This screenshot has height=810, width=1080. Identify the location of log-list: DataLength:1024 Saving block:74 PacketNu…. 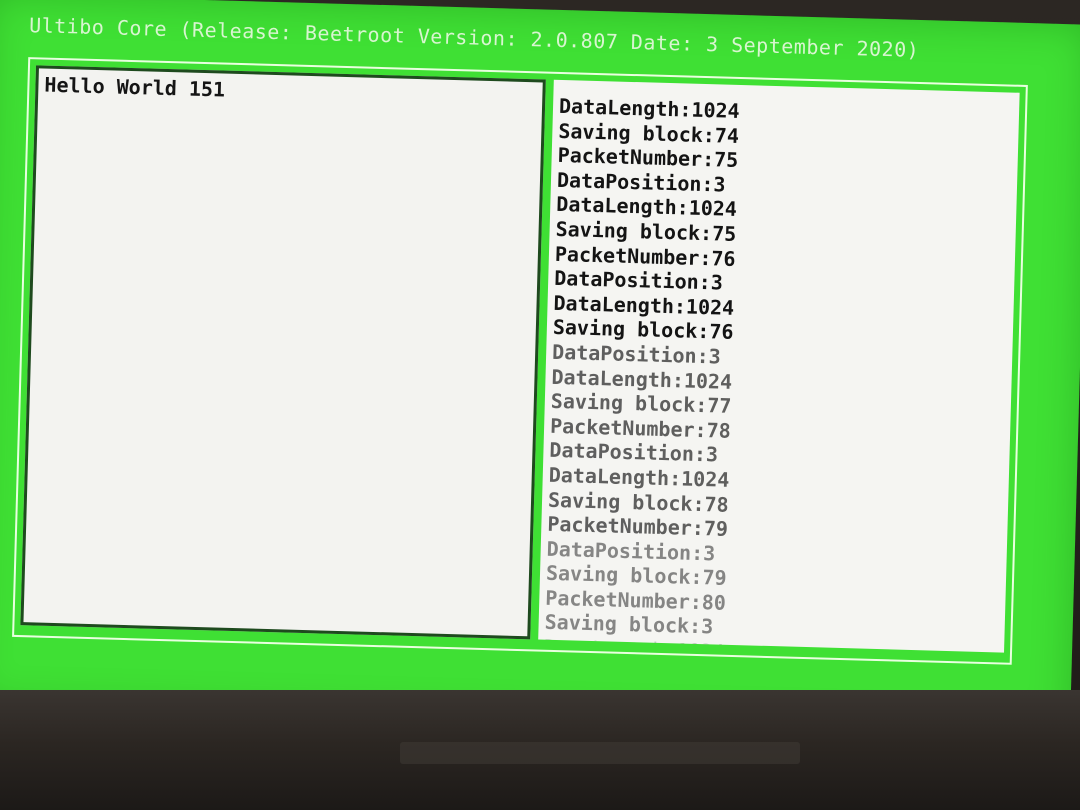
(642, 373).